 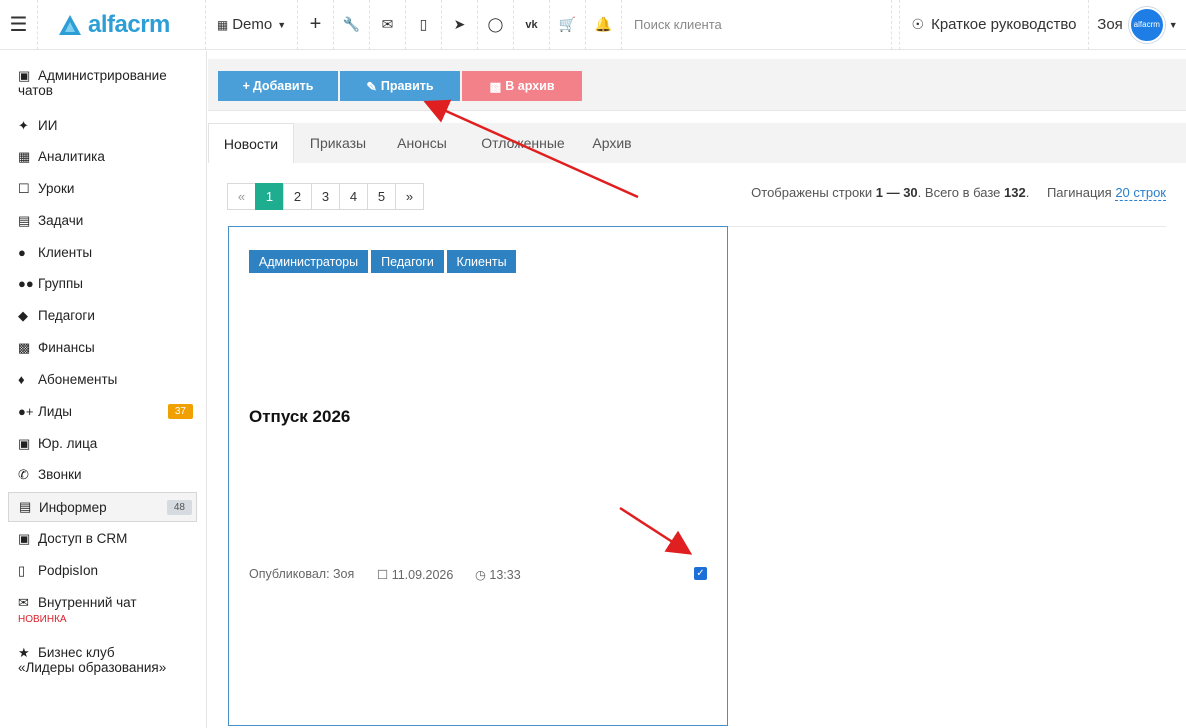 I want to click on mobile-icon: ▯, so click(x=424, y=25).